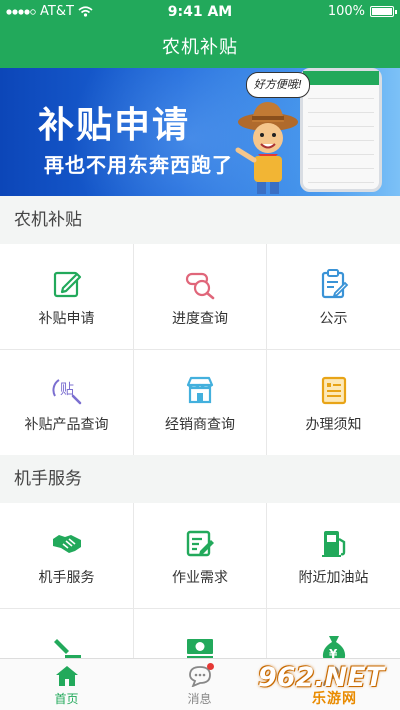 The image size is (400, 710). What do you see at coordinates (199, 699) in the screenshot?
I see `tab-label: 消息` at bounding box center [199, 699].